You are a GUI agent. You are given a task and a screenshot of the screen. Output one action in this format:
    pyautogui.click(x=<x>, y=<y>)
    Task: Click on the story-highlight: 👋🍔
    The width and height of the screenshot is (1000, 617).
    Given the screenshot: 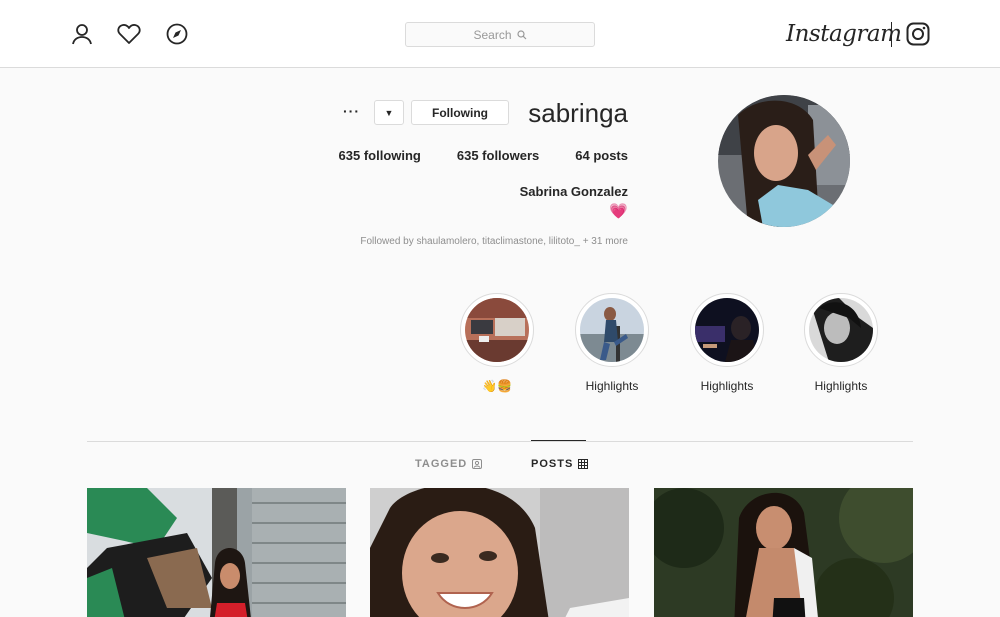 What is the action you would take?
    pyautogui.click(x=497, y=343)
    